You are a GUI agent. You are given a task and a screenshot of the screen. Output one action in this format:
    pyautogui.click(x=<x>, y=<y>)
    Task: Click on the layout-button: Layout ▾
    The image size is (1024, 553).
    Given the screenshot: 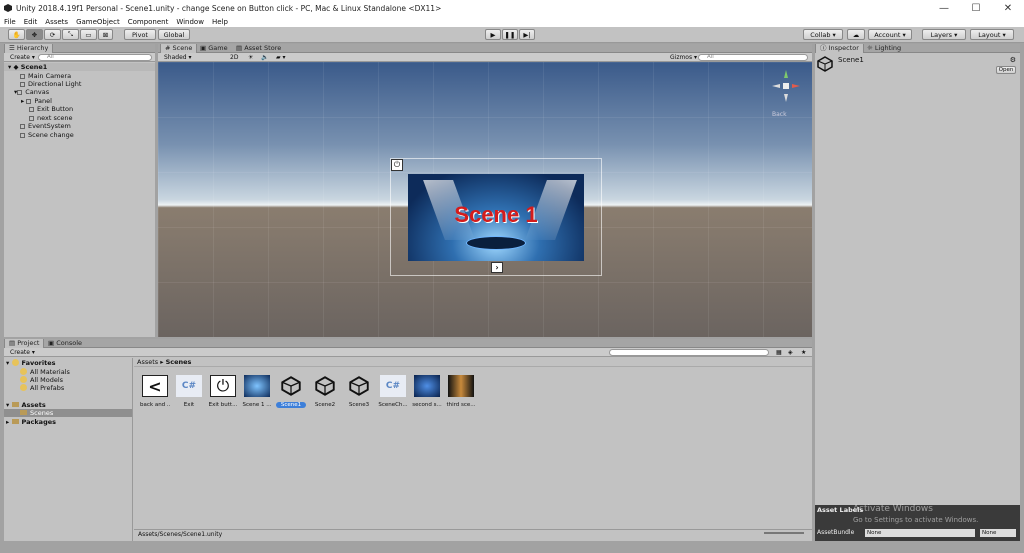 What is the action you would take?
    pyautogui.click(x=992, y=34)
    